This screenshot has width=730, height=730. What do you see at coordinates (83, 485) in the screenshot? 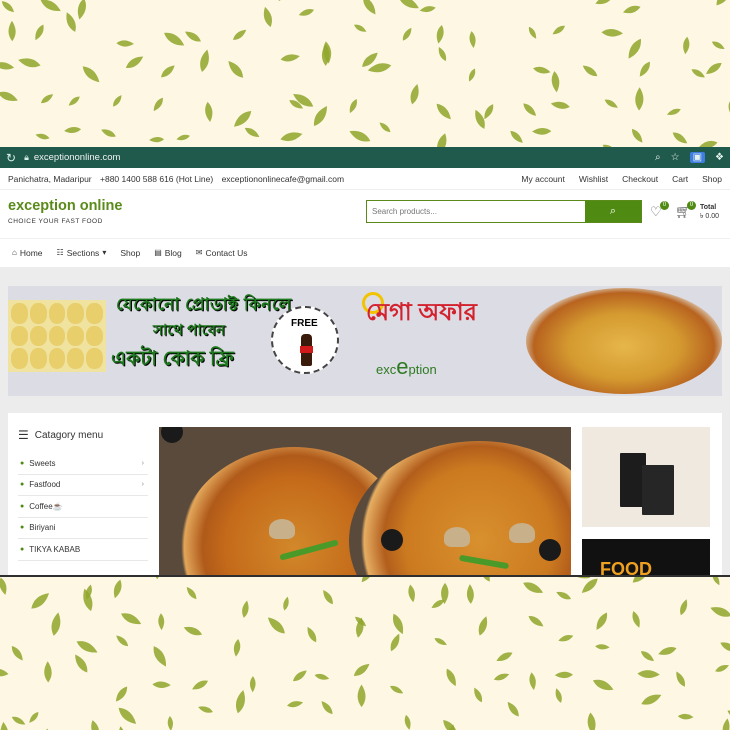
I see `category-item-fastfood: ● Fastfood ›` at bounding box center [83, 485].